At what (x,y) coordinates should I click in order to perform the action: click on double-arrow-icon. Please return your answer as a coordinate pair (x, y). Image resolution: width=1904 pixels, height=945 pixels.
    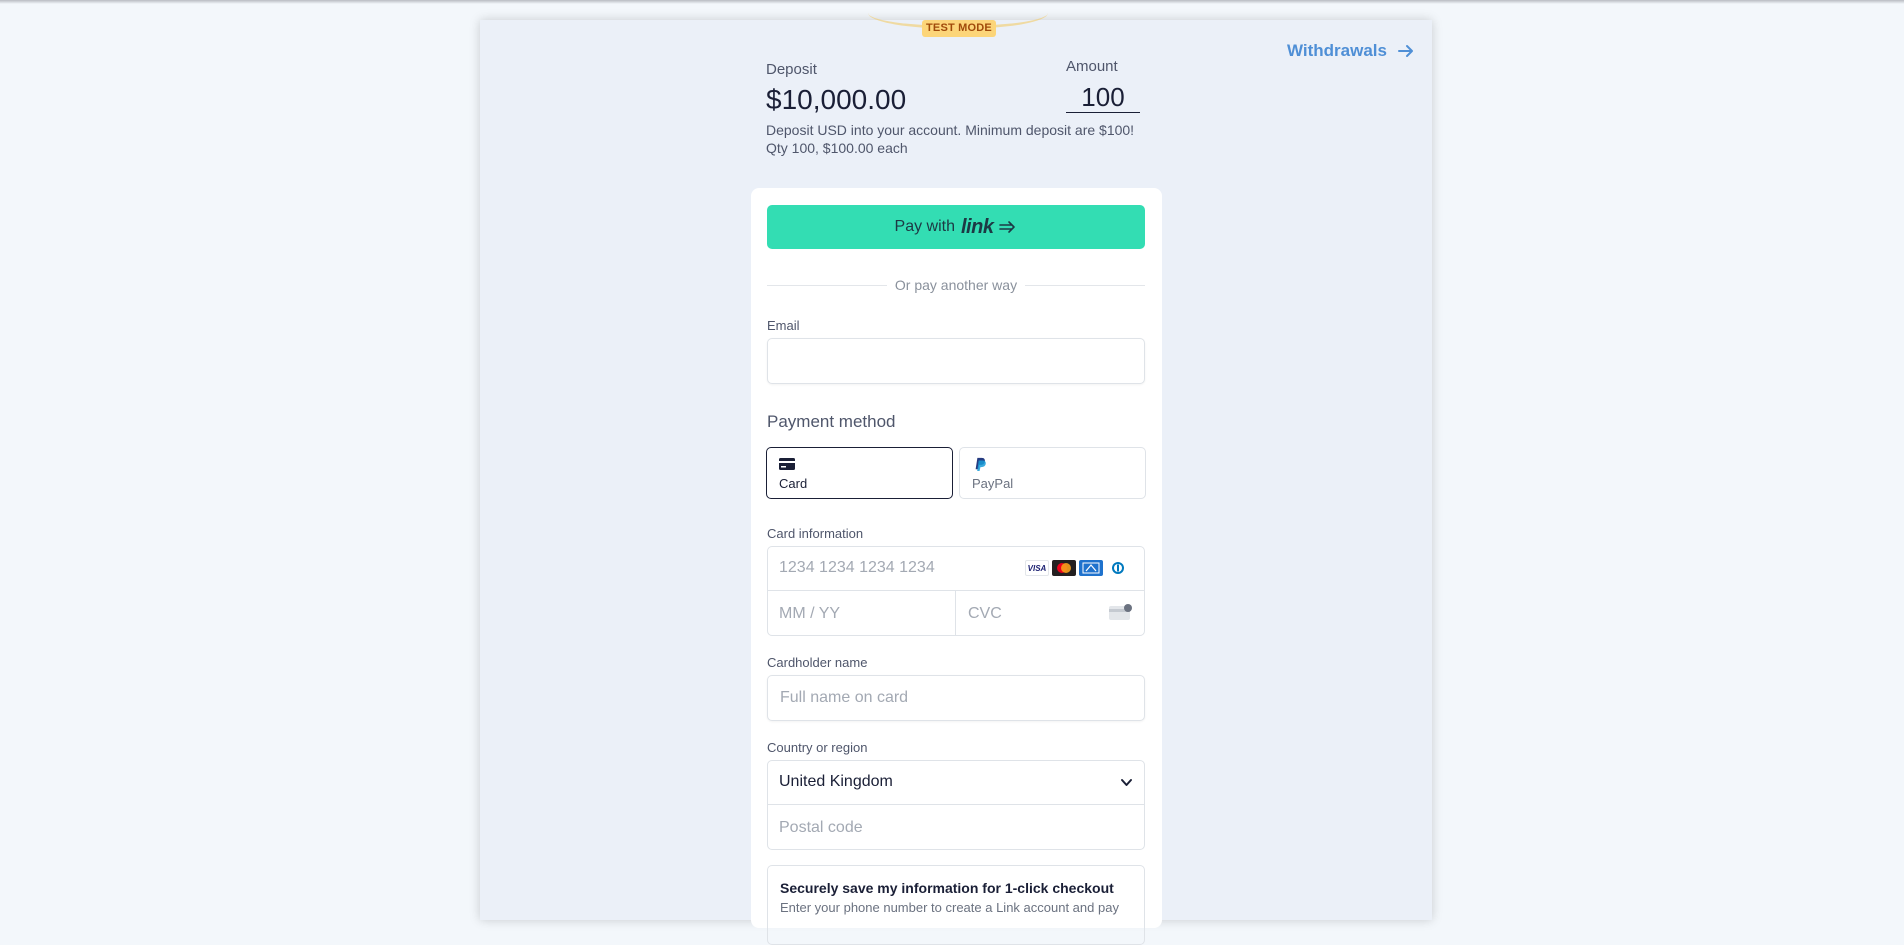
    Looking at the image, I should click on (1007, 227).